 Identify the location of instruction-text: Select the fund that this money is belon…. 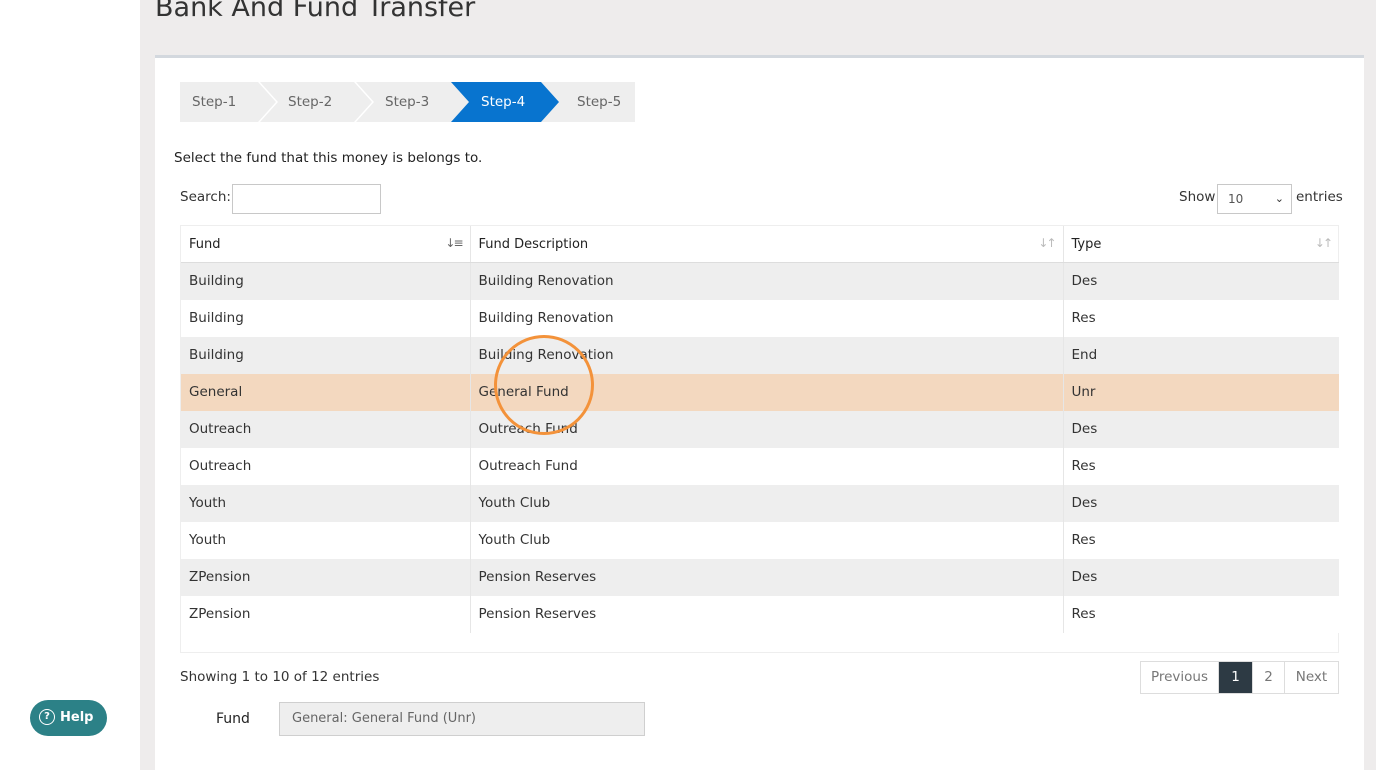
(328, 158).